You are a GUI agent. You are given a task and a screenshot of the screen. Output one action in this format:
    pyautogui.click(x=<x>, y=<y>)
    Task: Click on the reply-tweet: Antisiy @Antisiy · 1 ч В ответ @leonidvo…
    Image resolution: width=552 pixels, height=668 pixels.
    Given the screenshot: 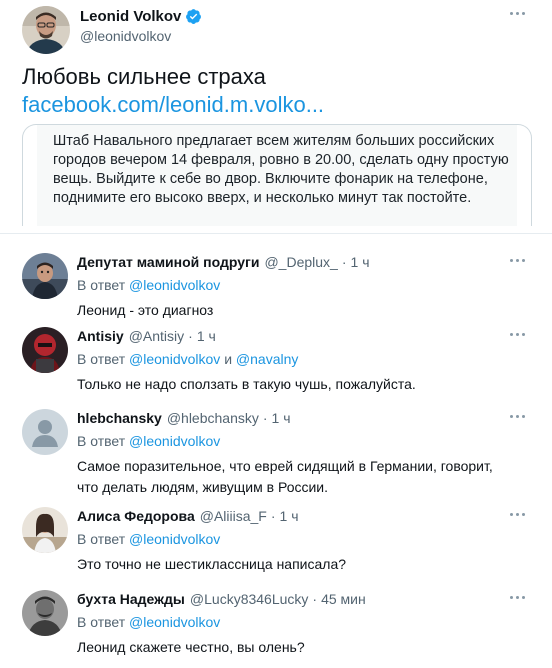 What is the action you would take?
    pyautogui.click(x=276, y=367)
    